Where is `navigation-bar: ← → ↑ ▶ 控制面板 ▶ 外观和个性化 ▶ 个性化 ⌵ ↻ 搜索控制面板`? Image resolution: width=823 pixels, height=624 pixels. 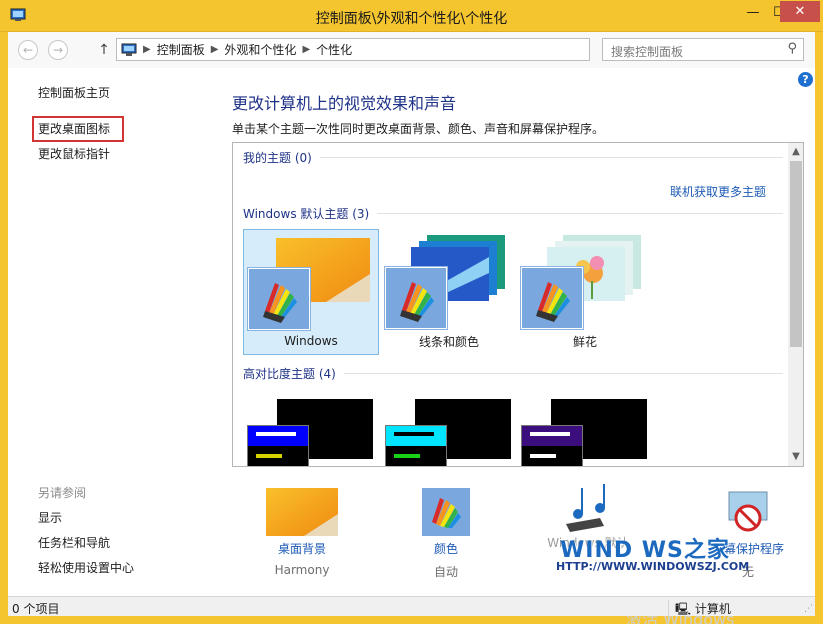
navigation-bar: ← → ↑ ▶ 控制面板 ▶ 外观和个性化 ▶ 个性化 ⌵ ↻ 搜索控制面板 is located at coordinates (411, 50).